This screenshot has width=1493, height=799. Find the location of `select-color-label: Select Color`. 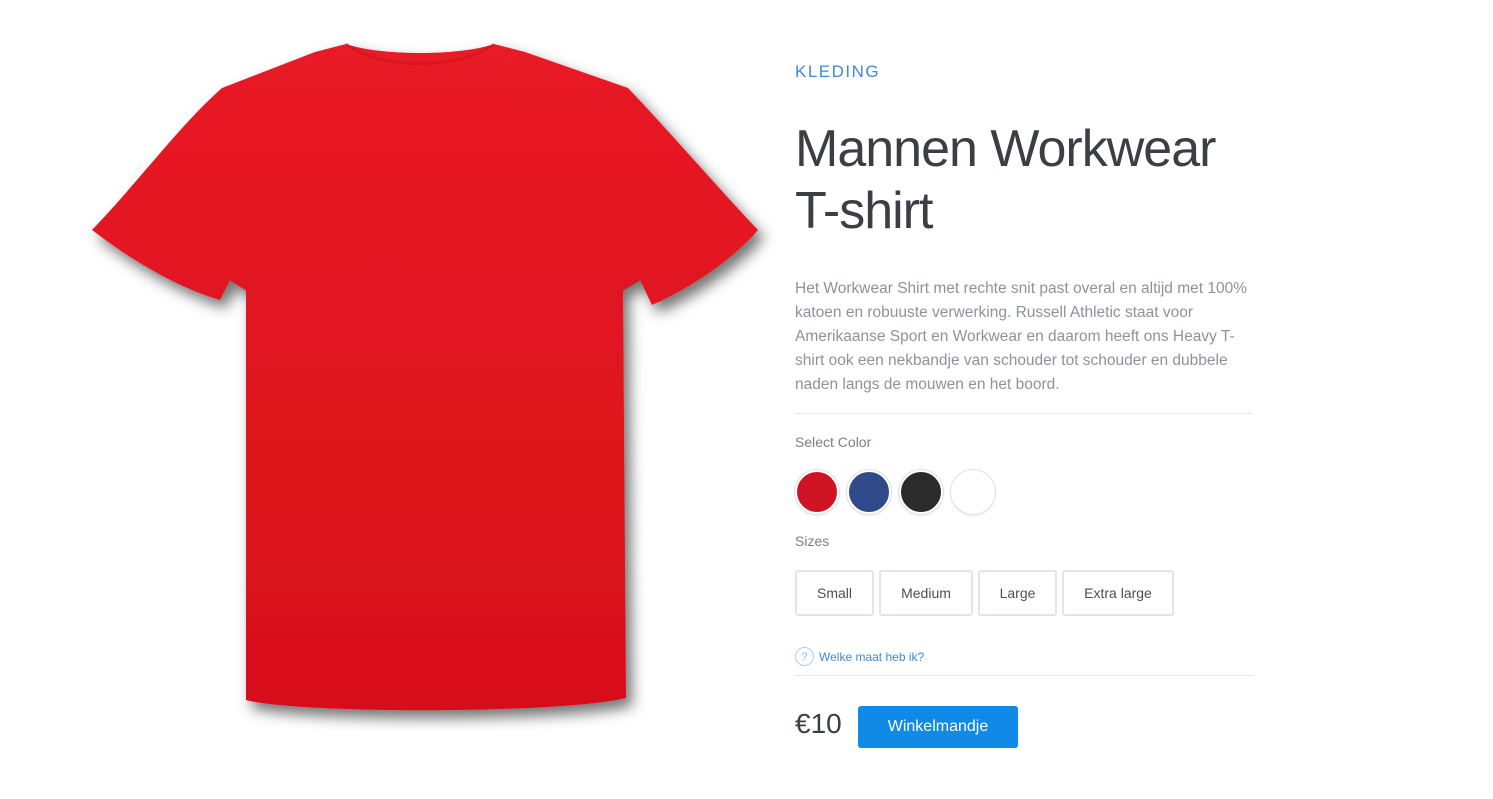

select-color-label: Select Color is located at coordinates (833, 442).